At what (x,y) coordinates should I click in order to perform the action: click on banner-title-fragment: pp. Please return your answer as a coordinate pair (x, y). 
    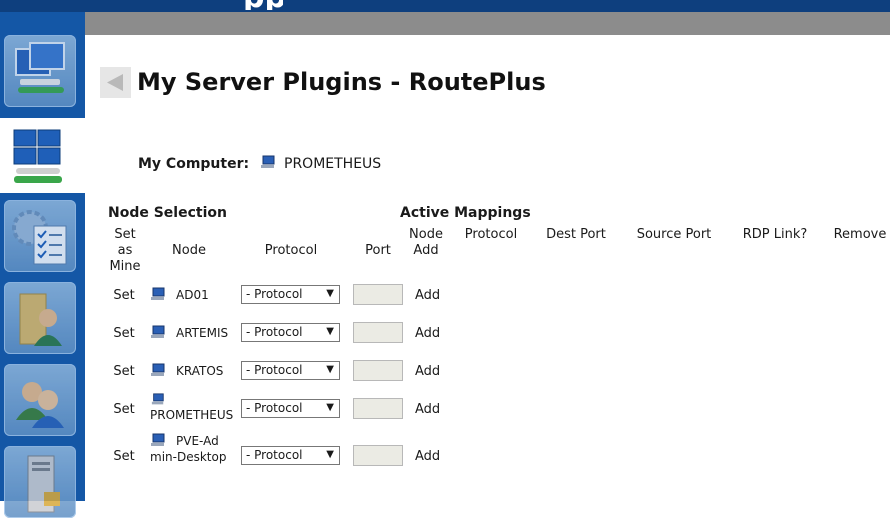
    Looking at the image, I should click on (263, 5).